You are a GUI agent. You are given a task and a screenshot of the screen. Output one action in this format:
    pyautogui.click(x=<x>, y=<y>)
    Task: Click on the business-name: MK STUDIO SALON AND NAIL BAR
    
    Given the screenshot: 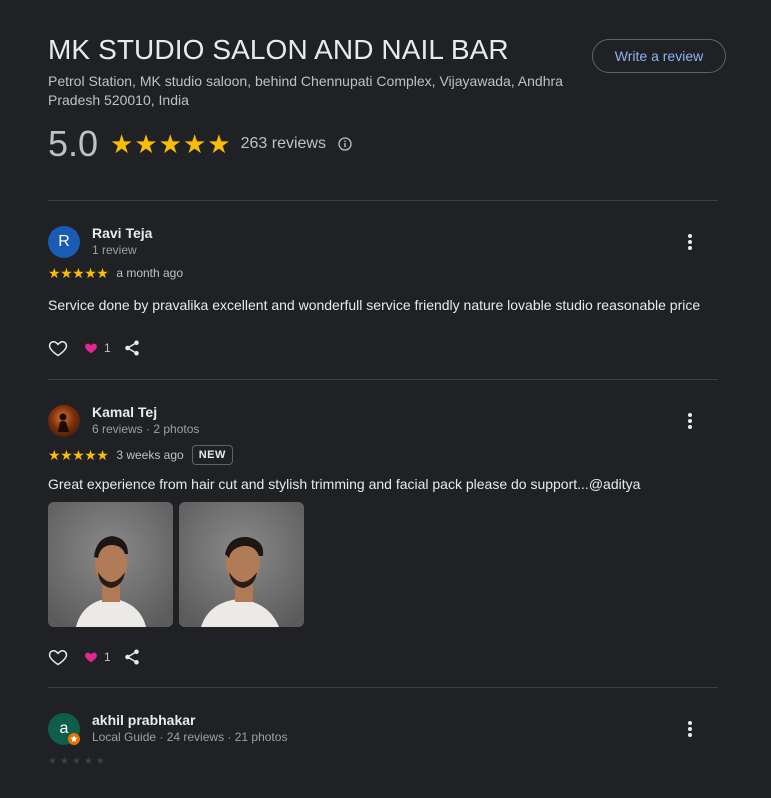 What is the action you would take?
    pyautogui.click(x=278, y=49)
    